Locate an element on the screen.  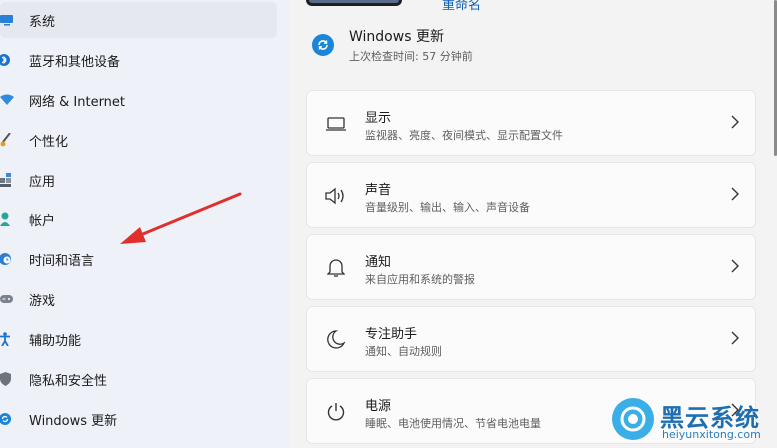
settings-card-display: 显示 监视器、亮度、夜间模式、显示配置文件 is located at coordinates (531, 123).